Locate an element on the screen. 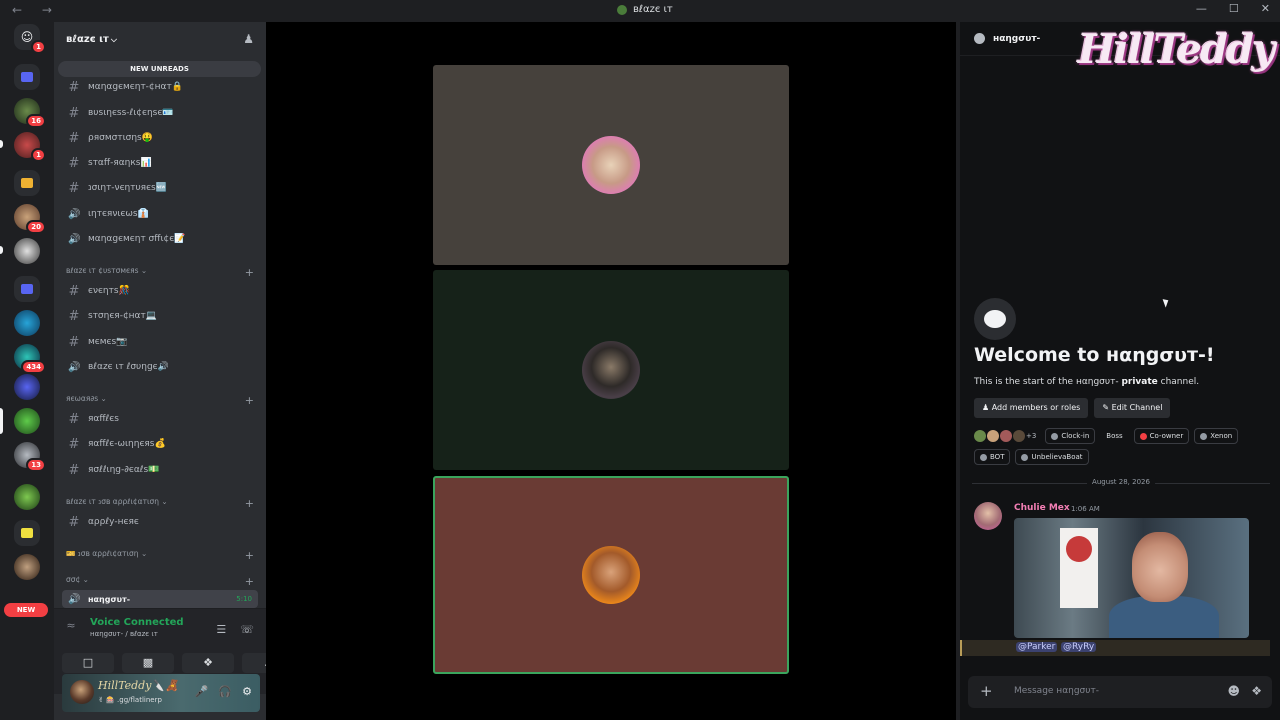  server-icon: 13 is located at coordinates (30, 457).